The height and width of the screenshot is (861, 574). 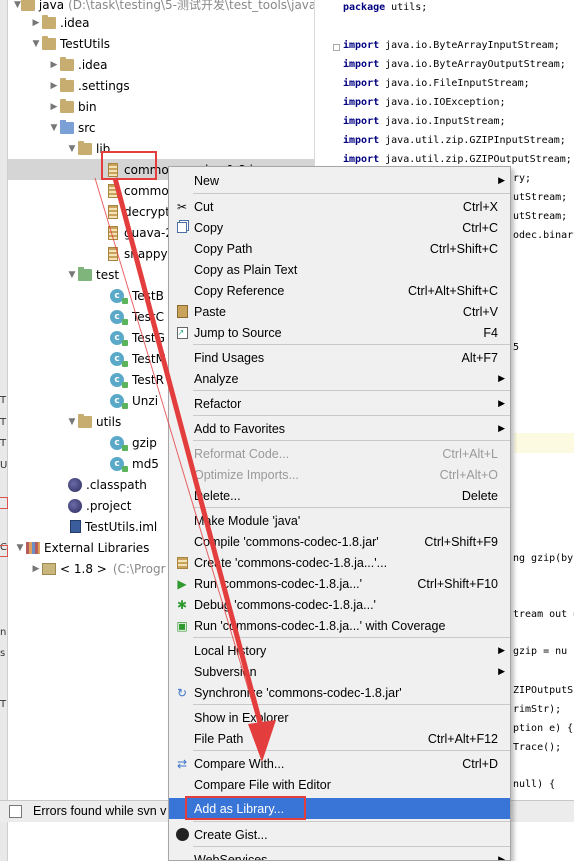 I want to click on menu-item-add-to-favorites: Add to Favorites ▶, so click(x=339, y=428).